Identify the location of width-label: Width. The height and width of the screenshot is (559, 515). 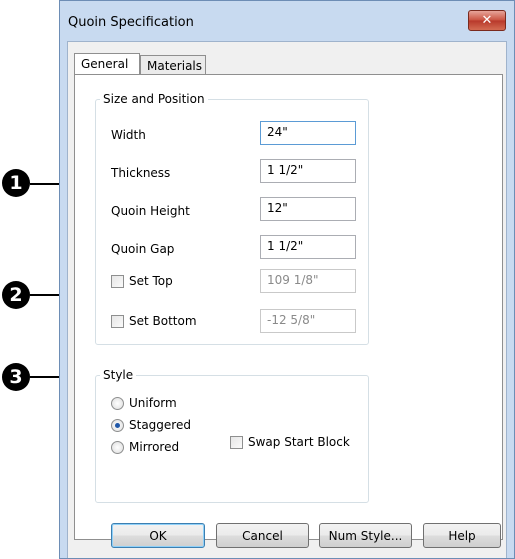
(128, 135).